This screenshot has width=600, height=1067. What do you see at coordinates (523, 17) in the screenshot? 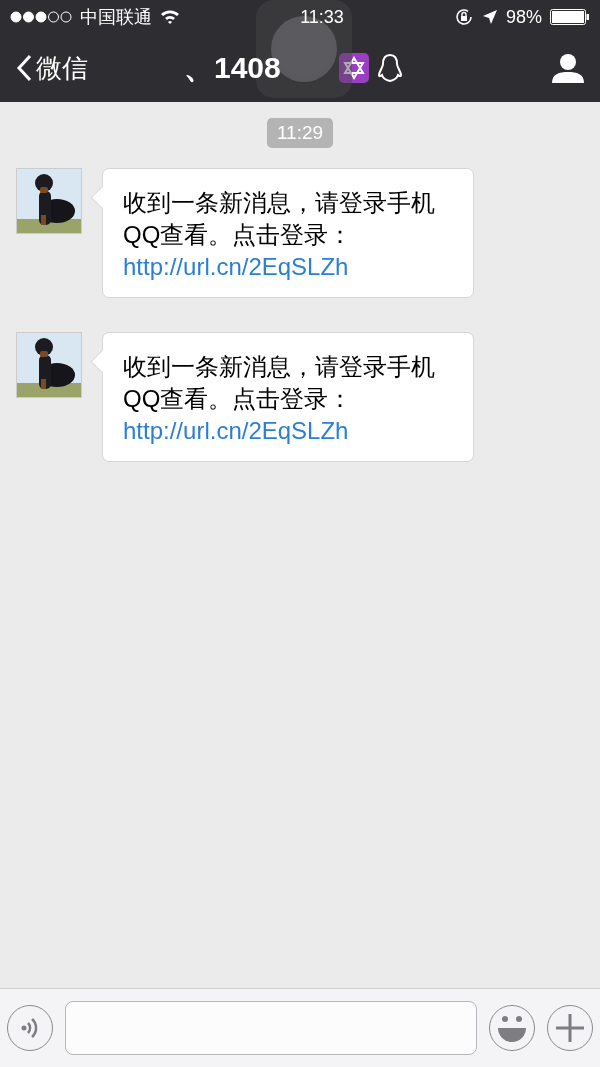
I see `battery-percent: 98%` at bounding box center [523, 17].